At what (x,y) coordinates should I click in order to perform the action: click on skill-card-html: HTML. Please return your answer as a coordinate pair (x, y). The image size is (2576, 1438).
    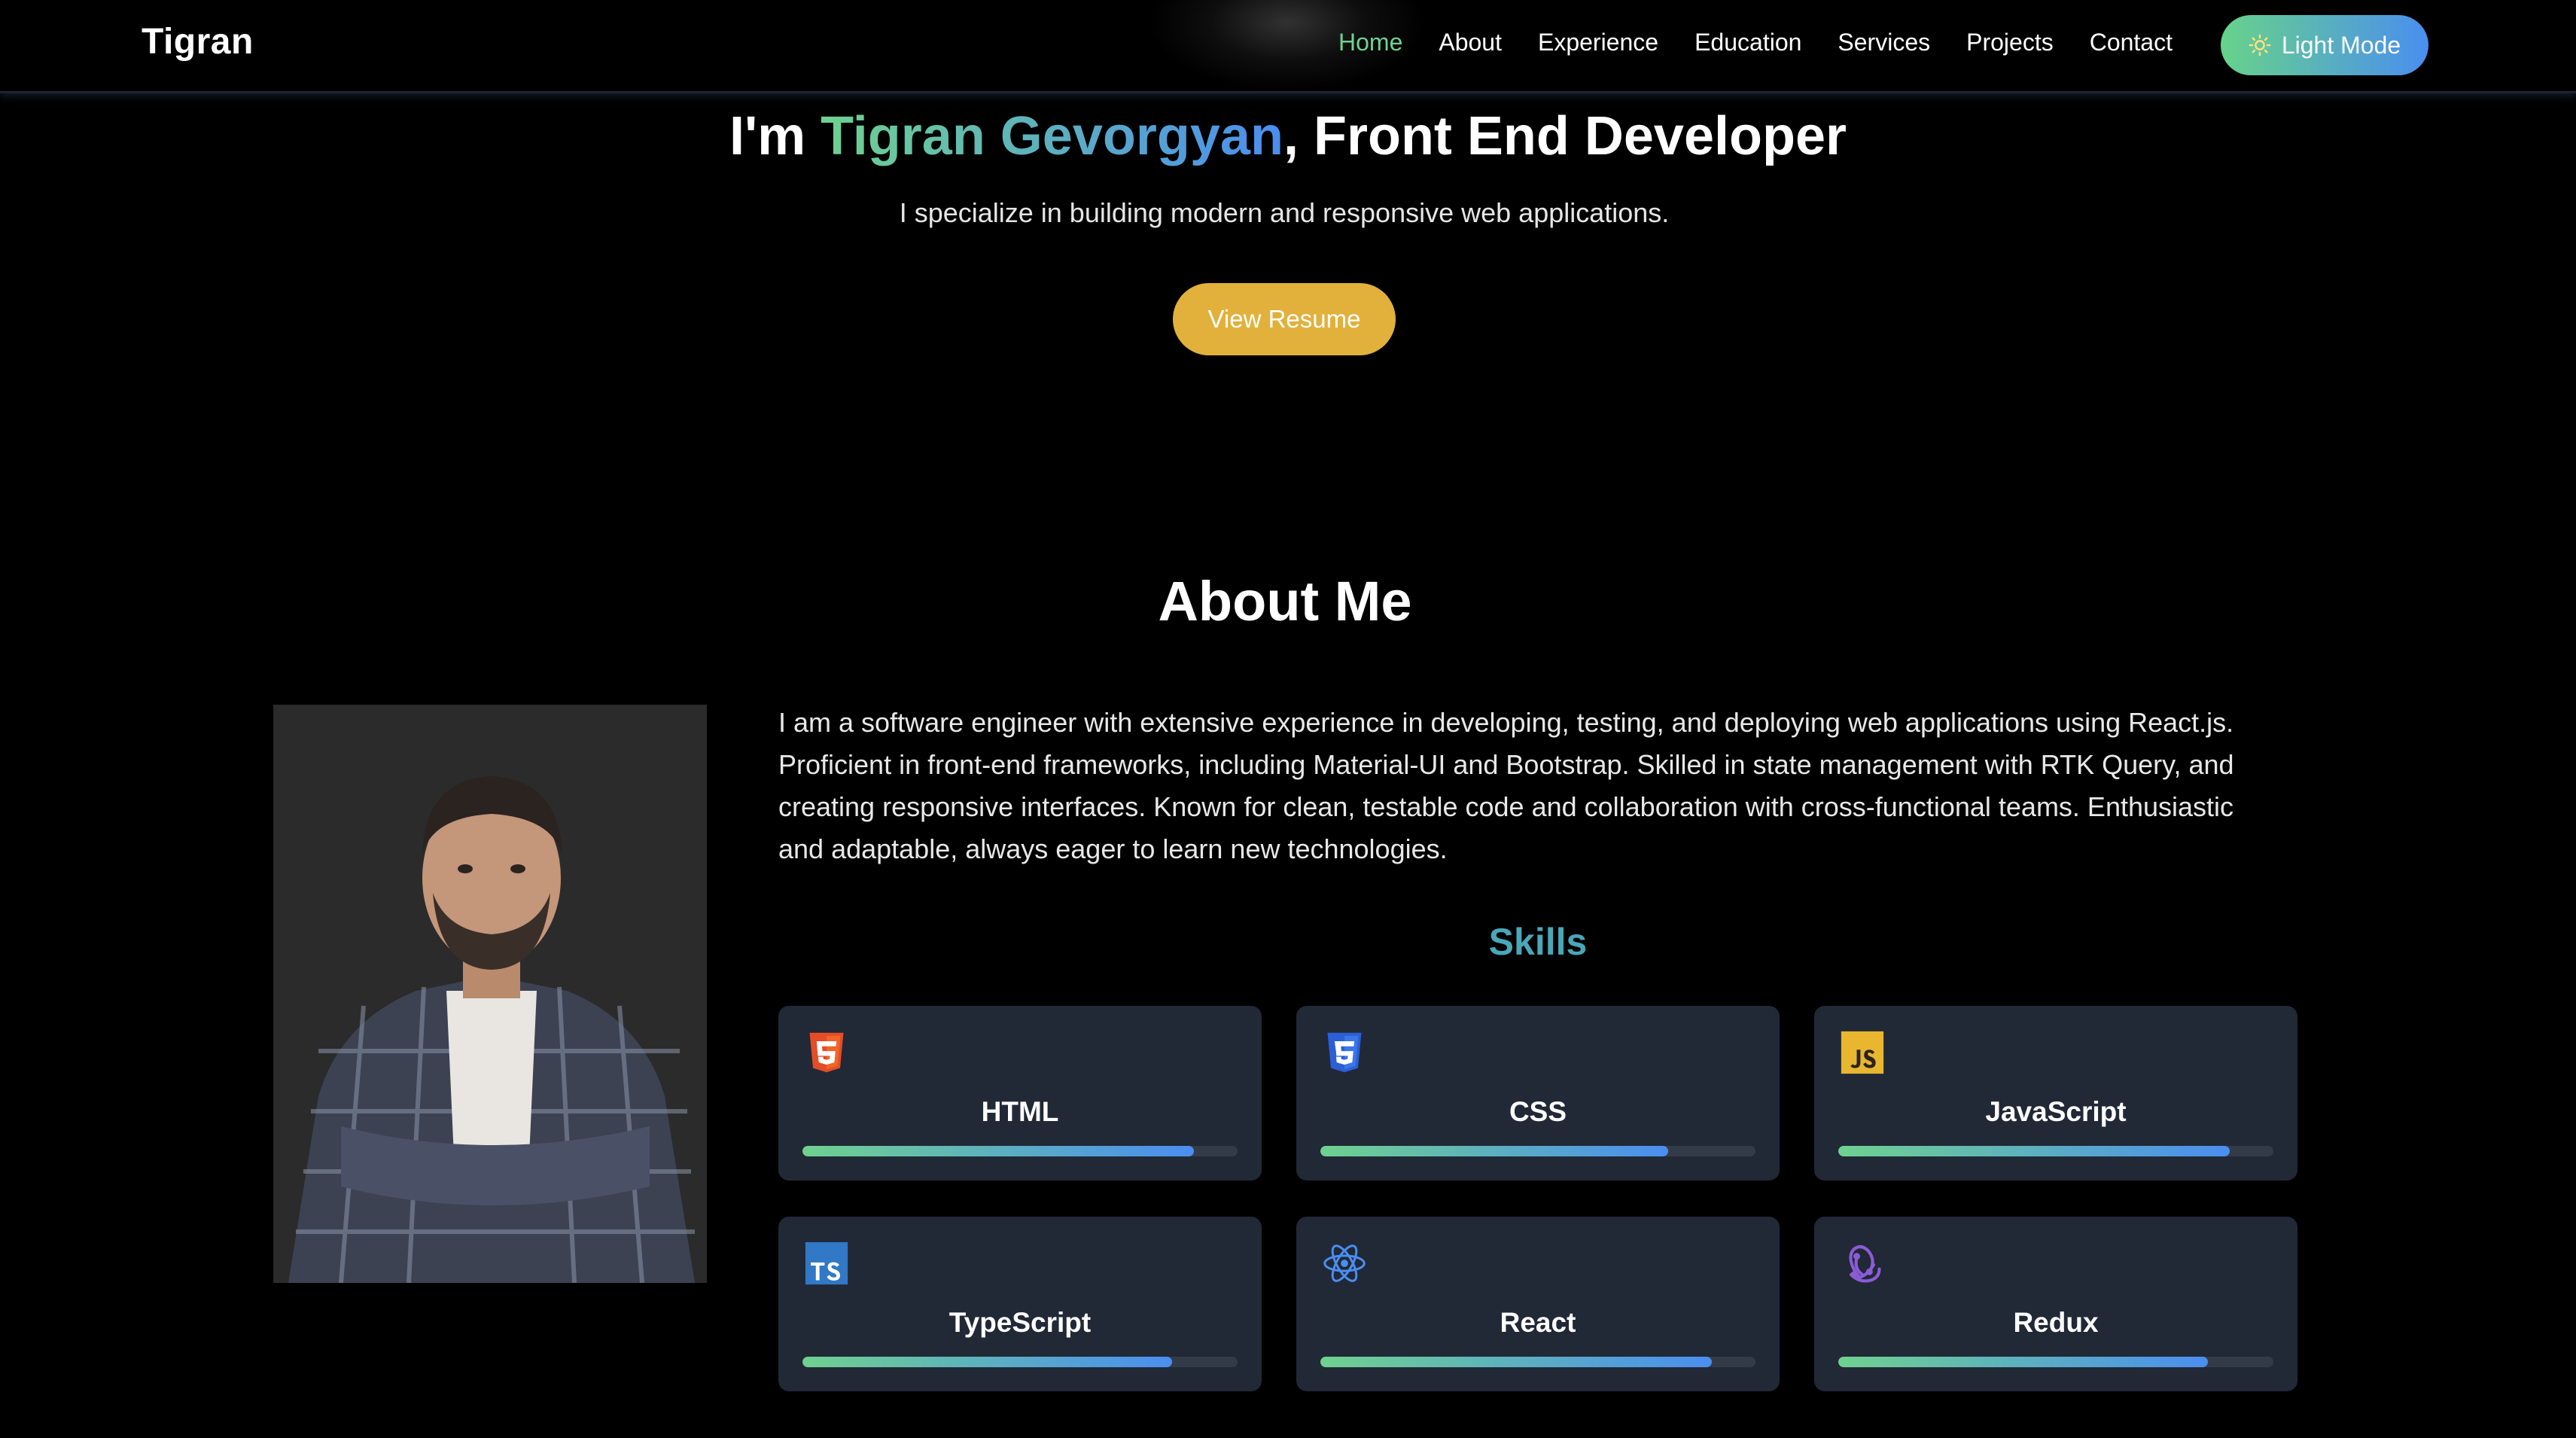
    Looking at the image, I should click on (1020, 1094).